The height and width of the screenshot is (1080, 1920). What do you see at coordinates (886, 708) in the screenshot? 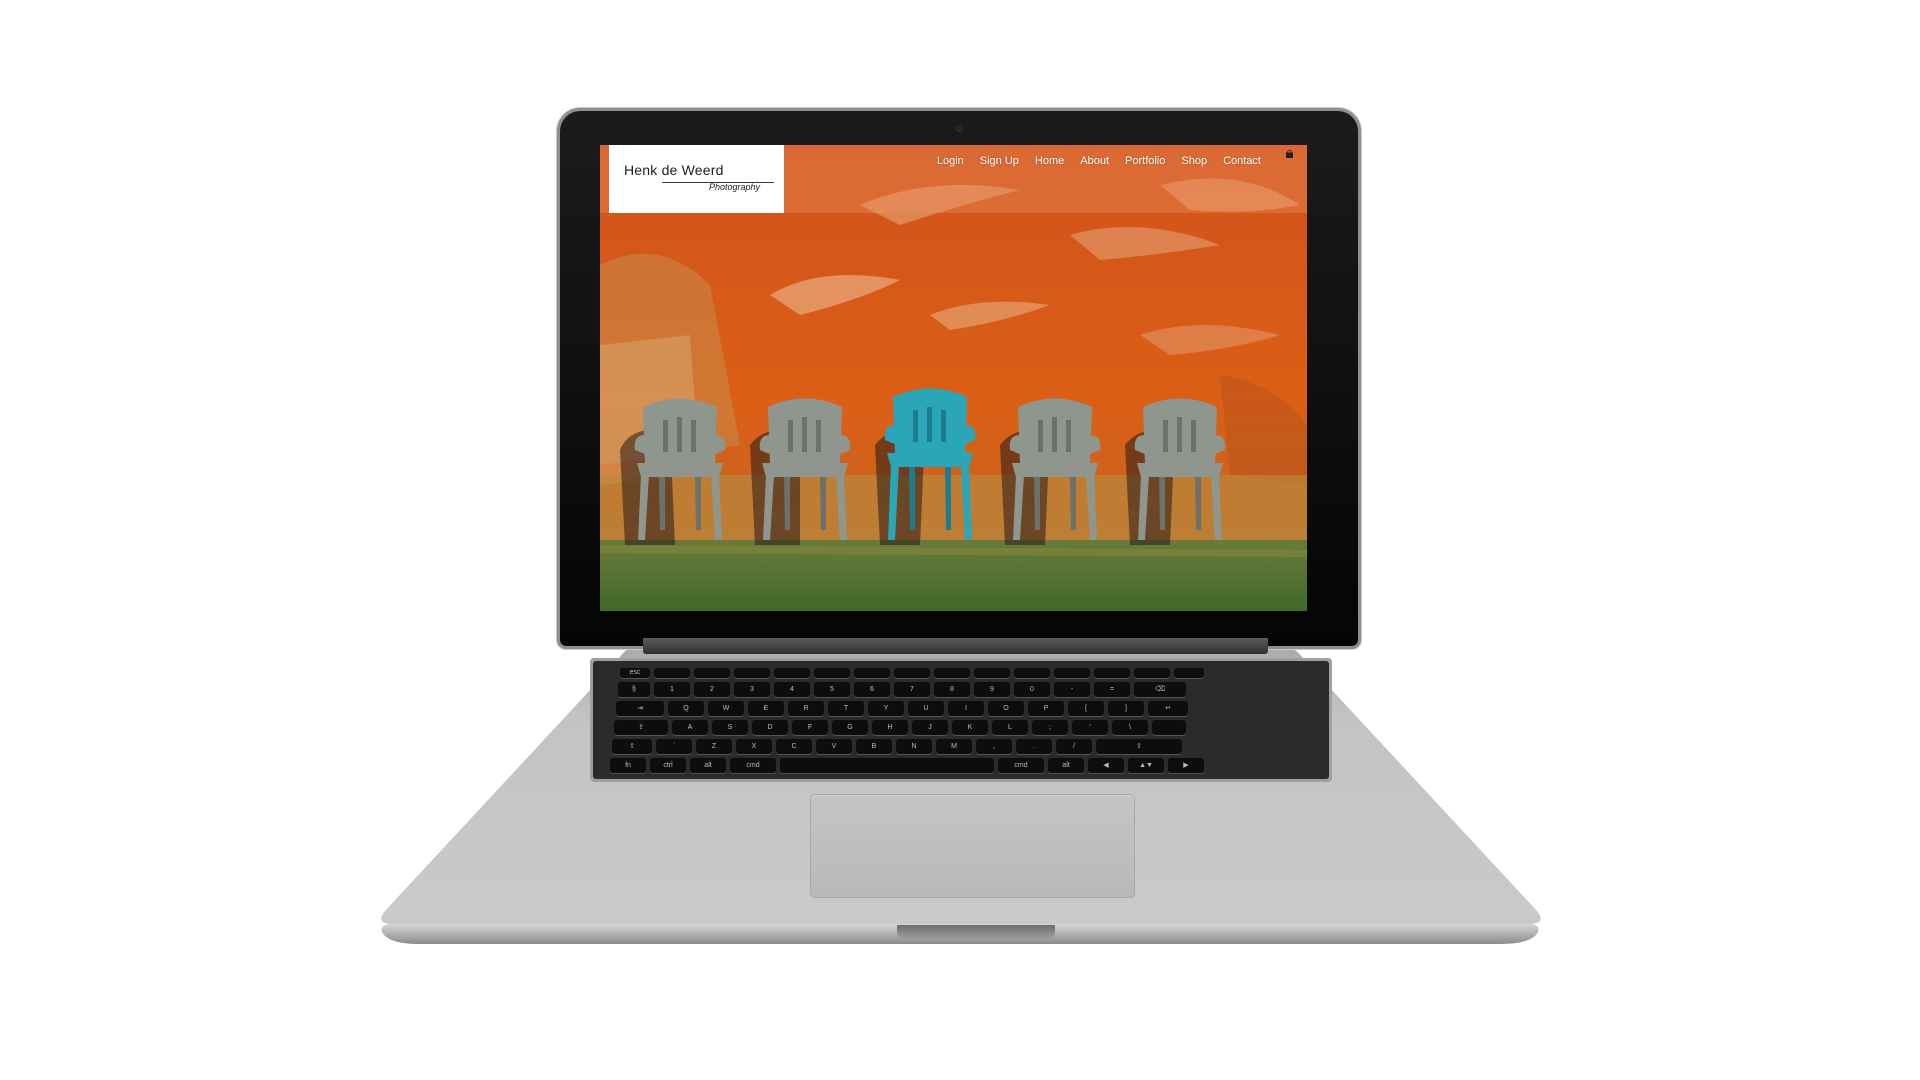
I see `keyboard-key: Y` at bounding box center [886, 708].